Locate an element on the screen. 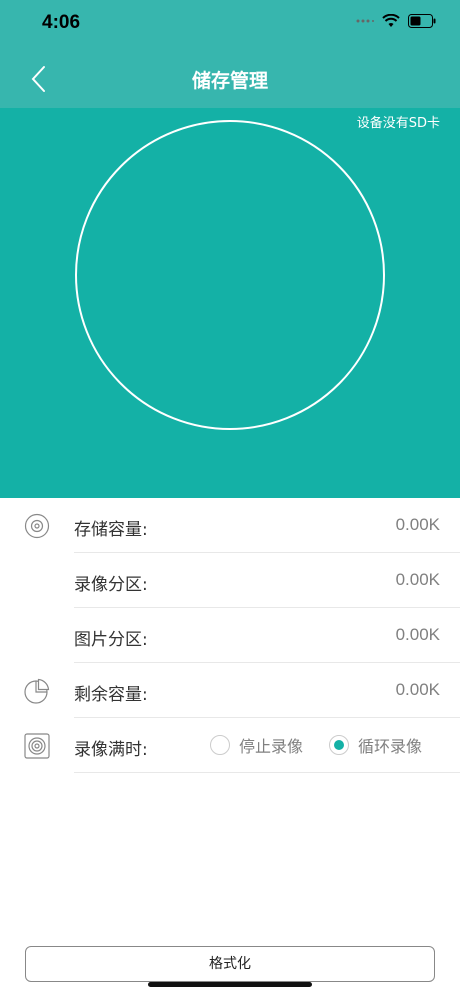 The image size is (460, 996). video-partition-value: 0.00K is located at coordinates (417, 579).